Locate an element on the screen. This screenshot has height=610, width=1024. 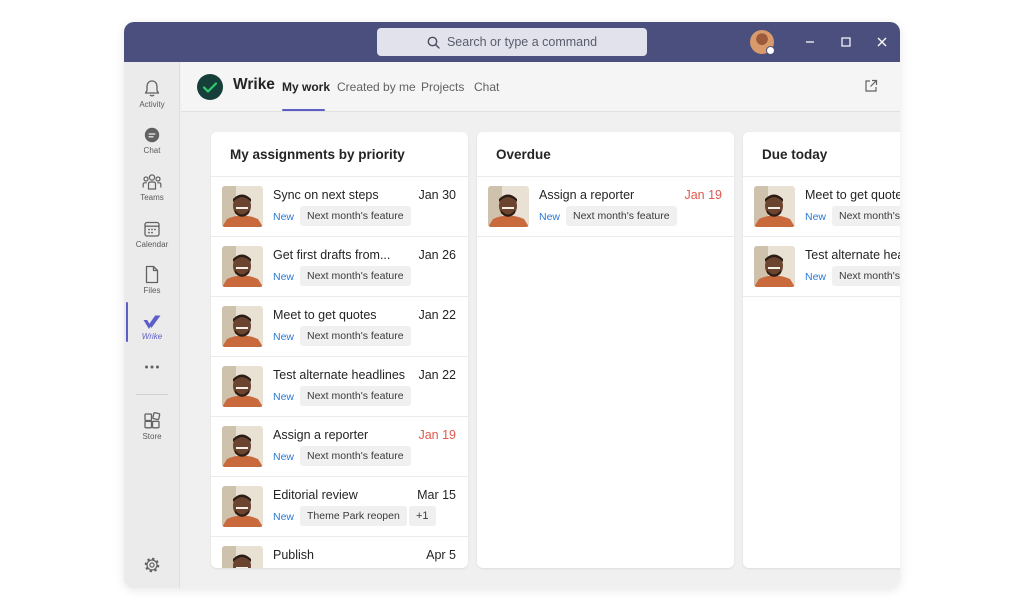
rail-label: Calendar is located at coordinates (152, 244).